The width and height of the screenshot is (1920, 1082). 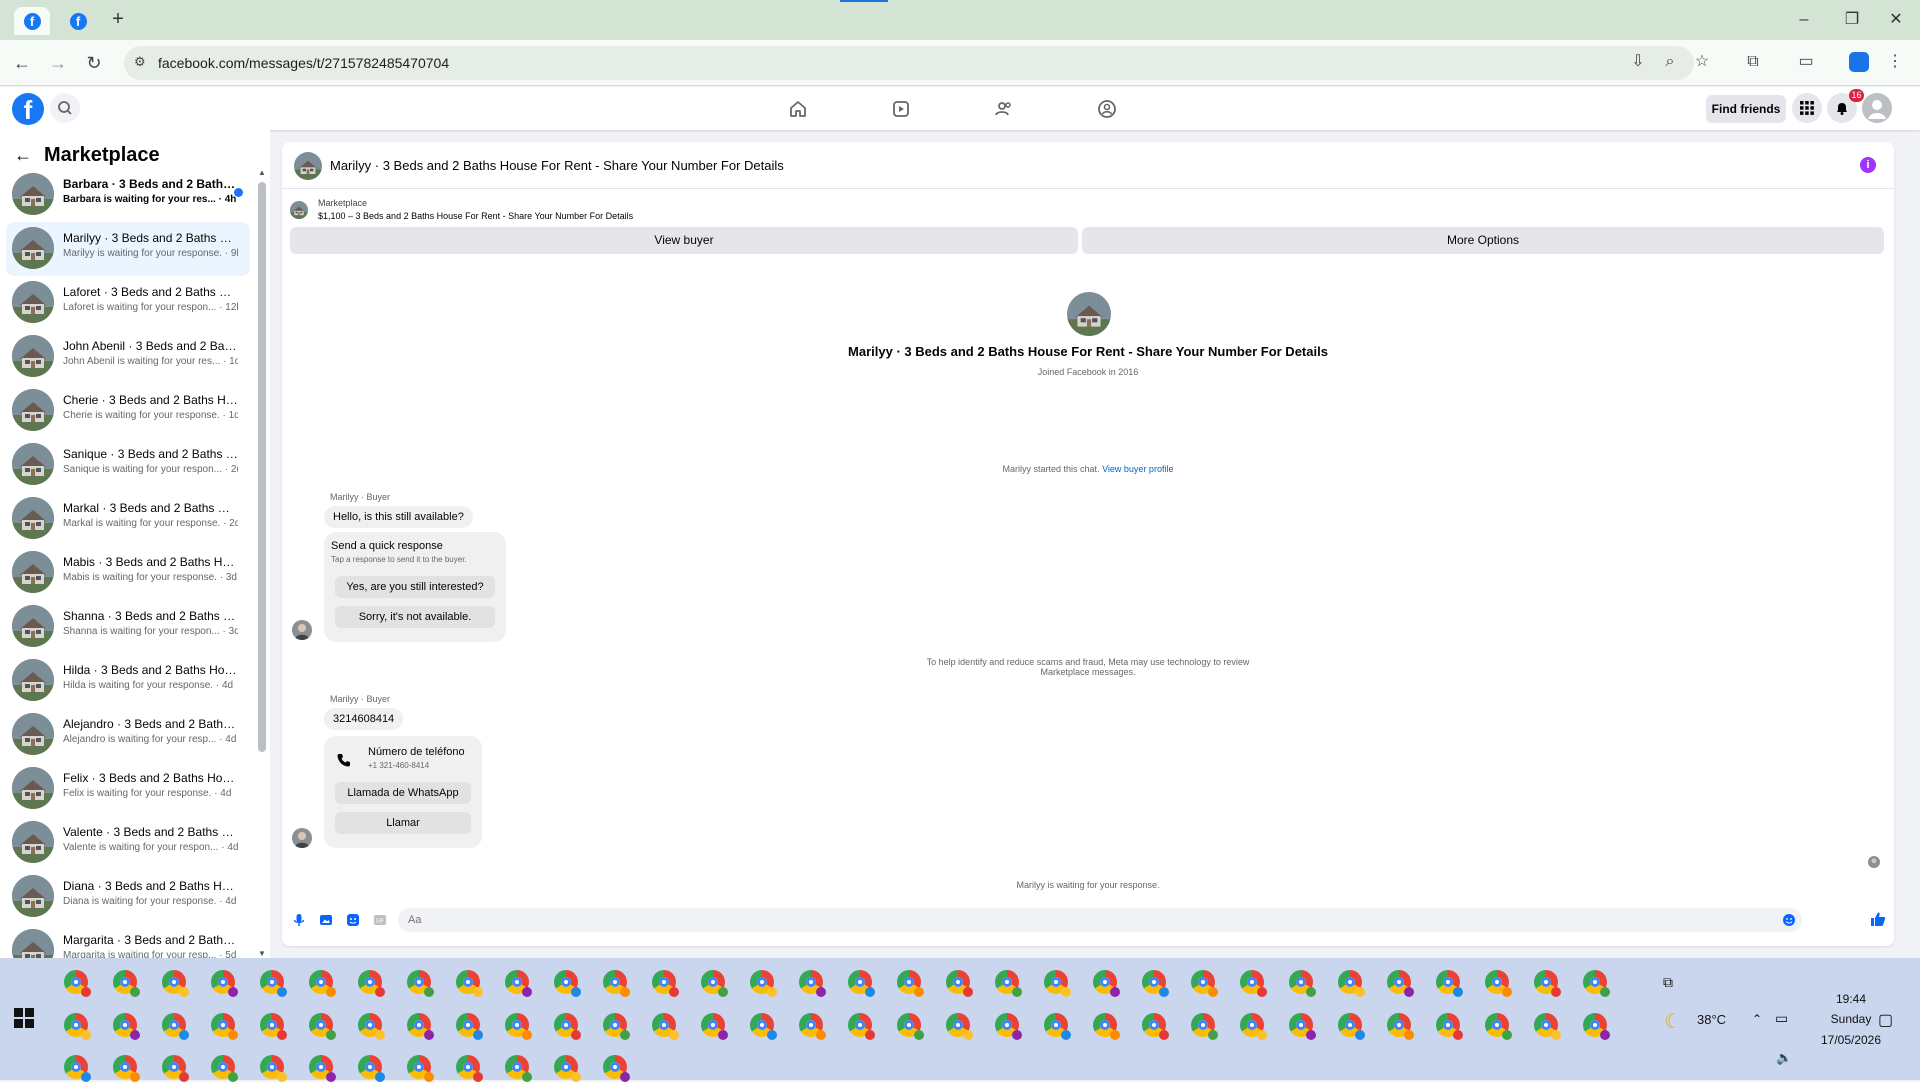 I want to click on whatsapp-call-button: Llamada de WhatsApp, so click(x=403, y=793).